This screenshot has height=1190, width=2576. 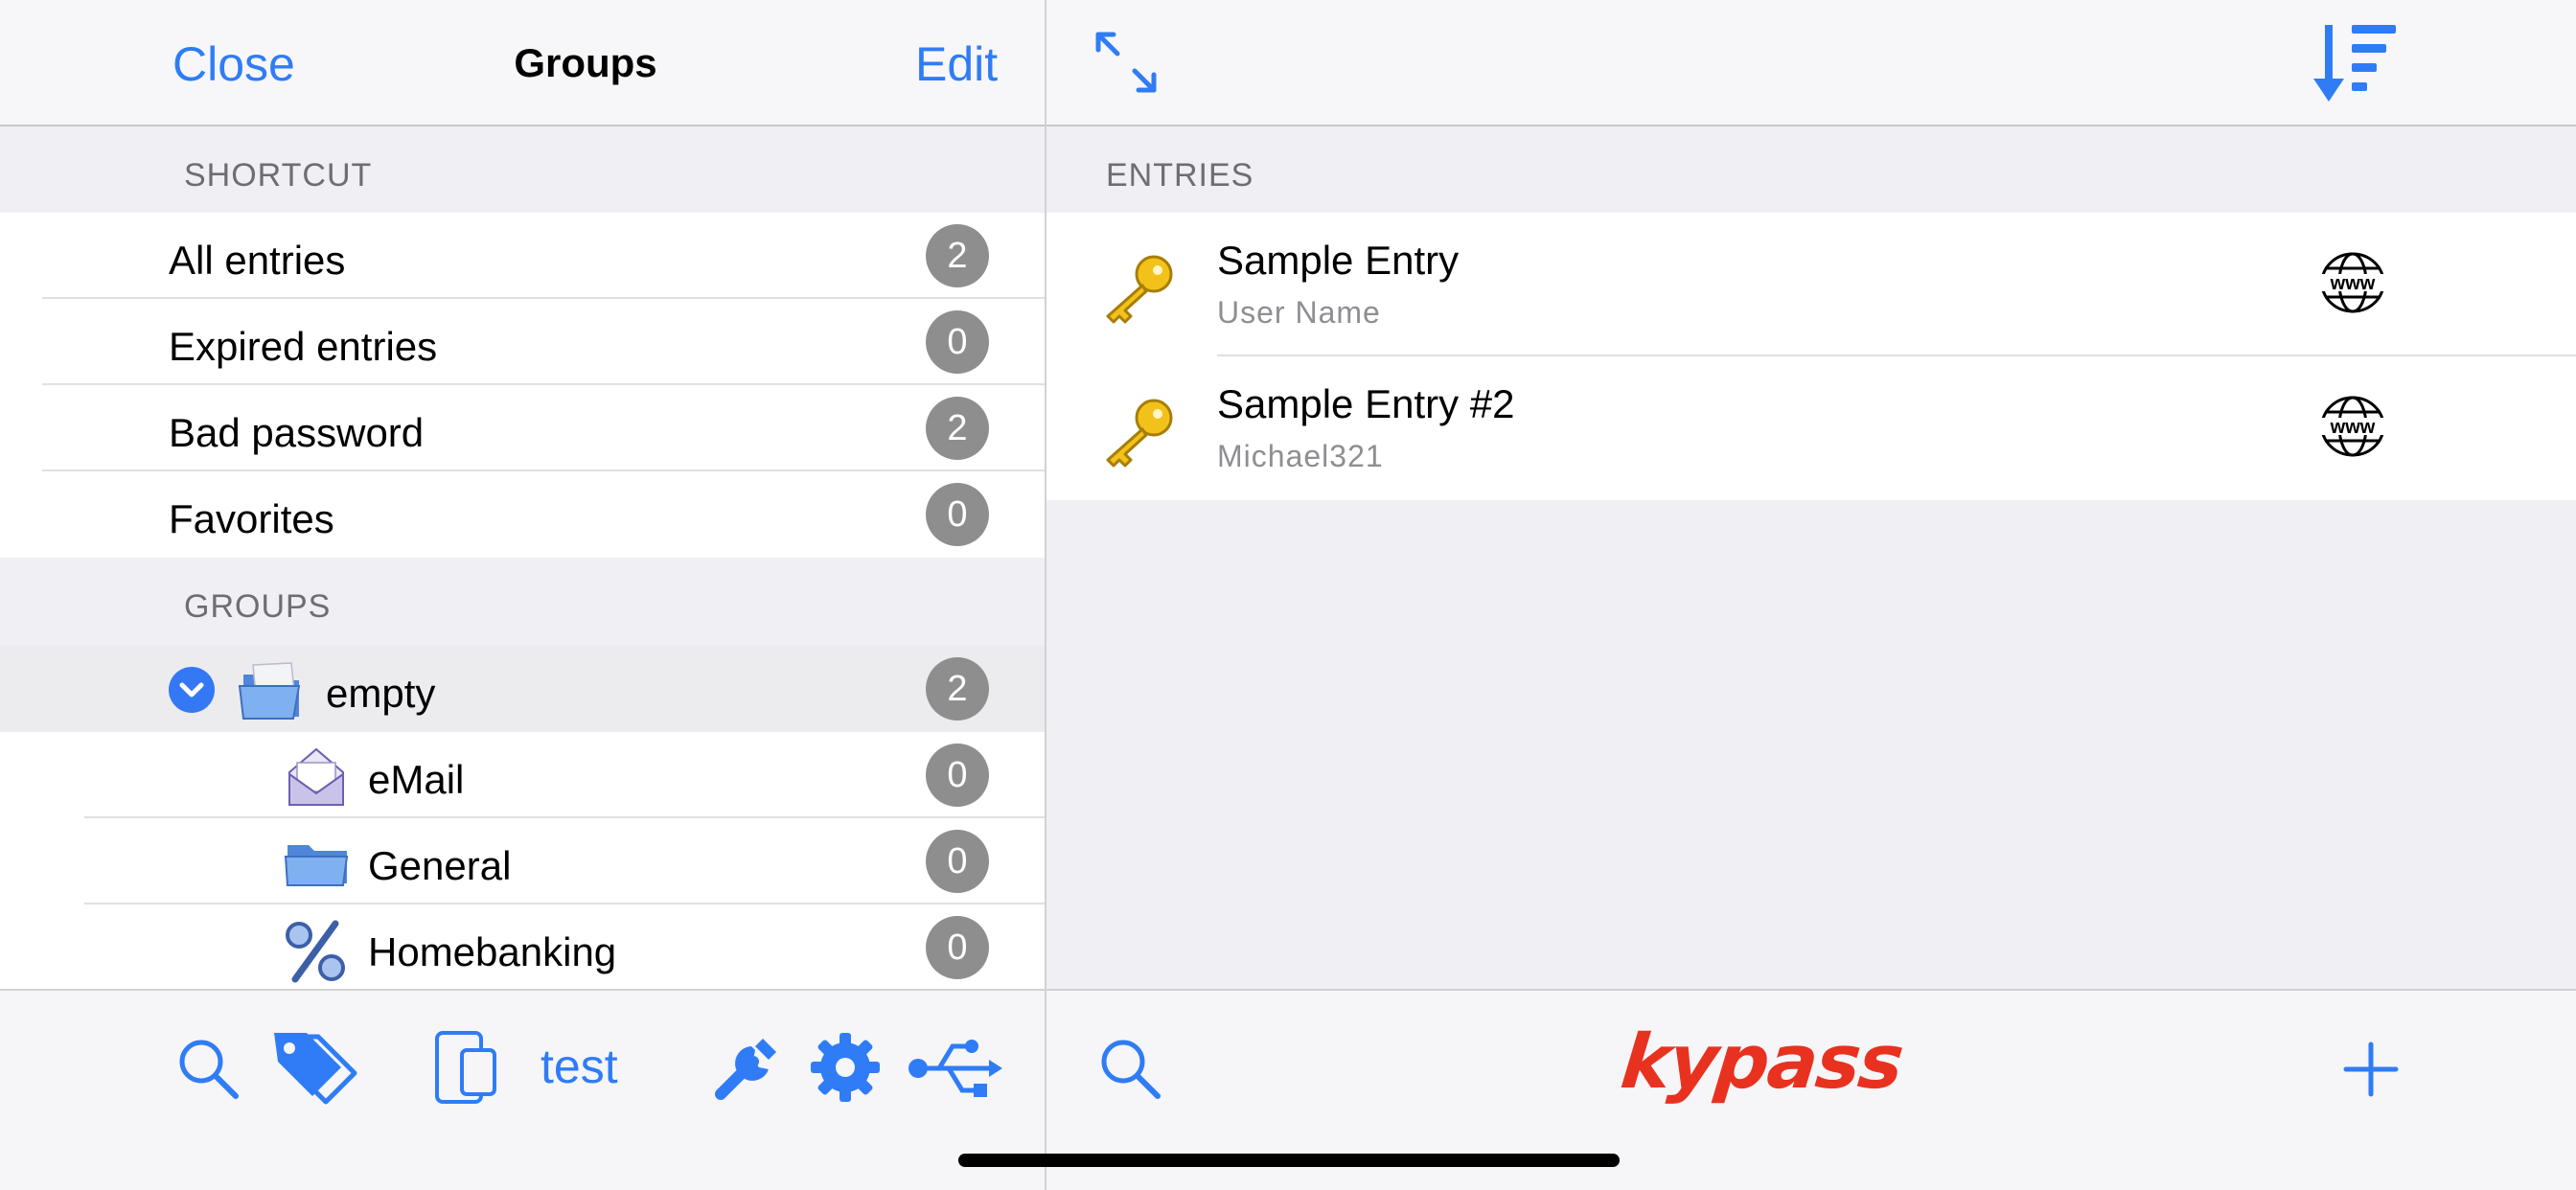 I want to click on home-indicator, so click(x=1289, y=1161).